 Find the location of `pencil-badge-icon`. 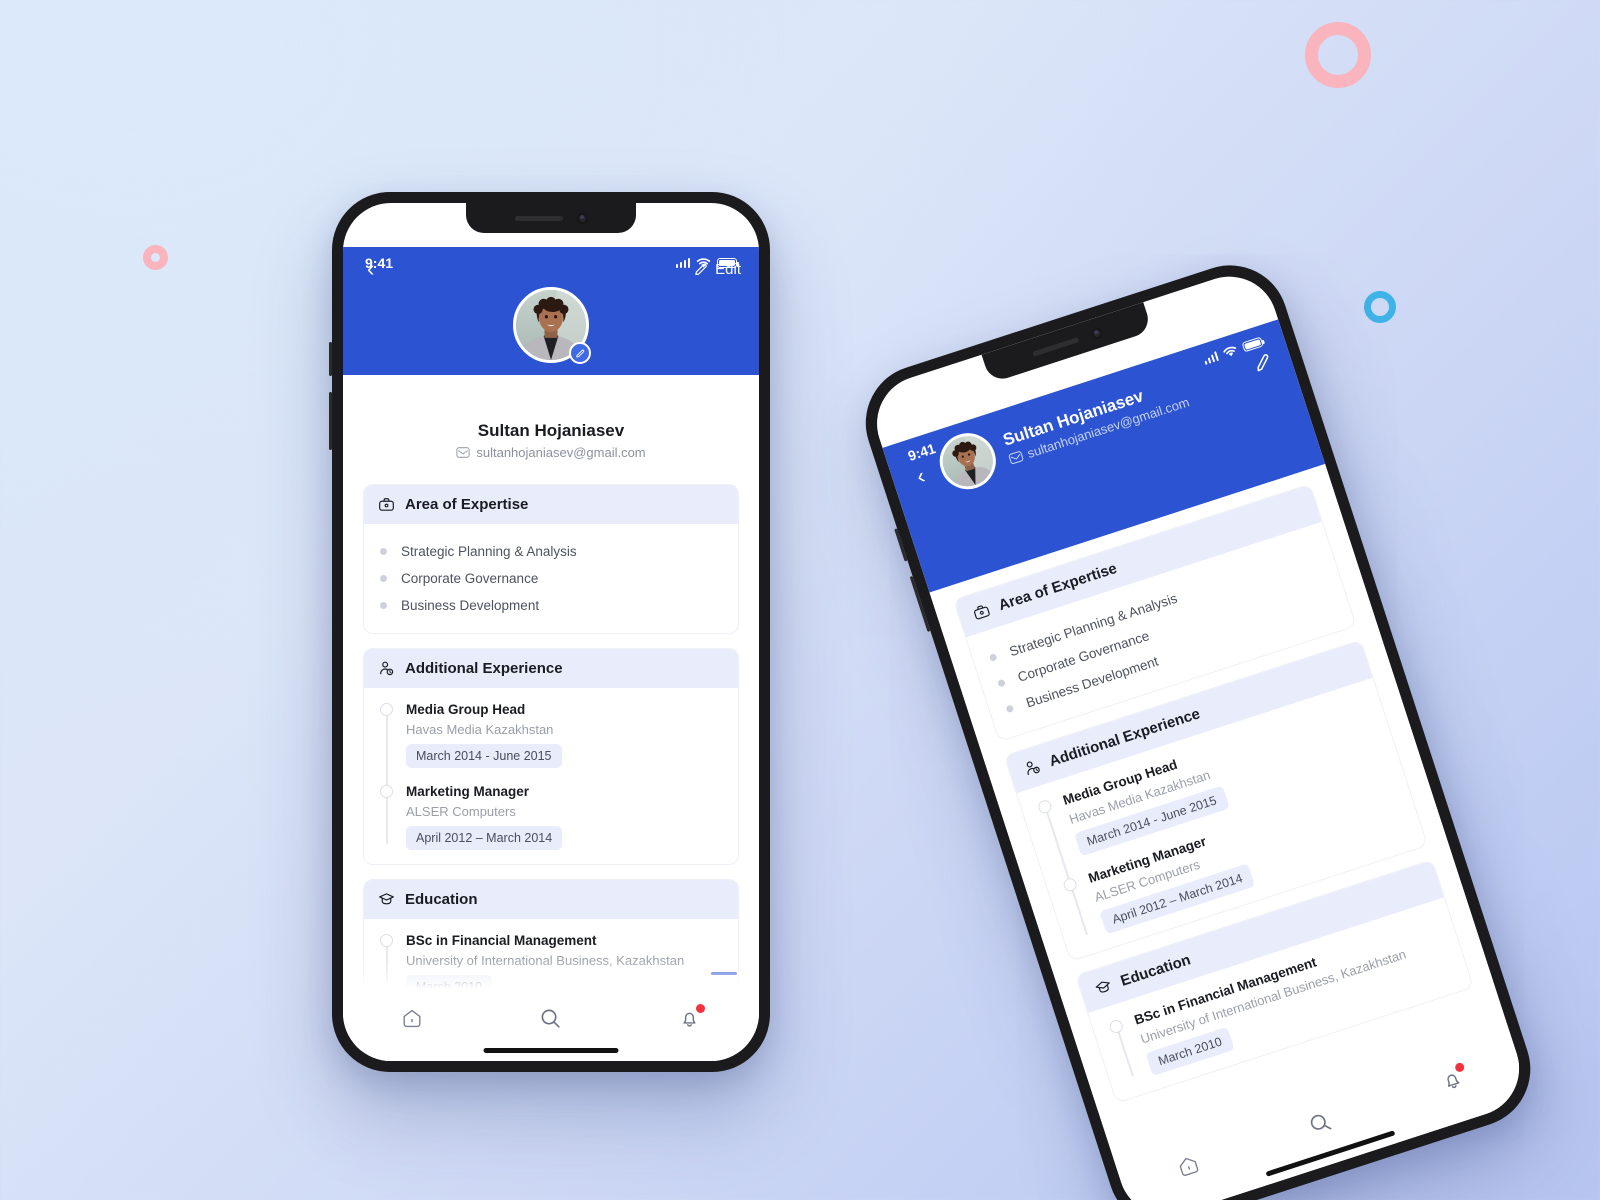

pencil-badge-icon is located at coordinates (579, 353).